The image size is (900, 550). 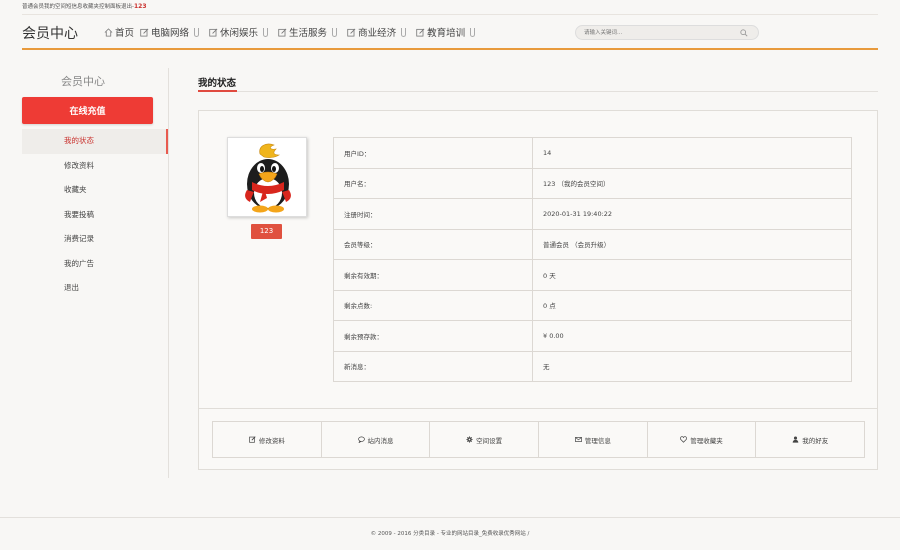 I want to click on nav-item-business: 商业经济, so click(x=378, y=32).